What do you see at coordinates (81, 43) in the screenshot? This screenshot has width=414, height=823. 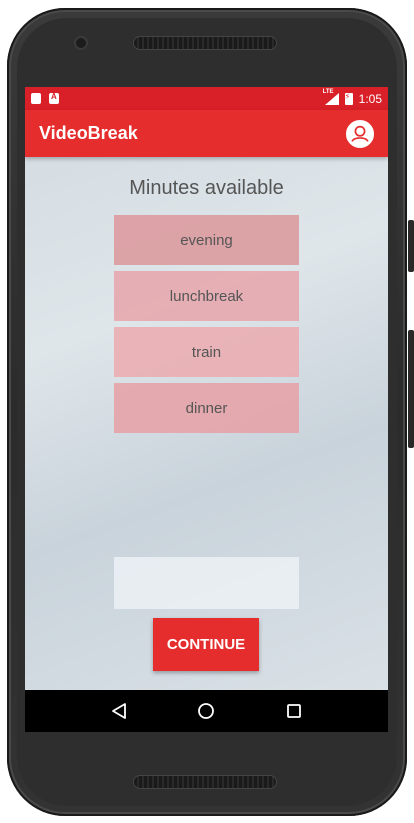 I see `front-camera` at bounding box center [81, 43].